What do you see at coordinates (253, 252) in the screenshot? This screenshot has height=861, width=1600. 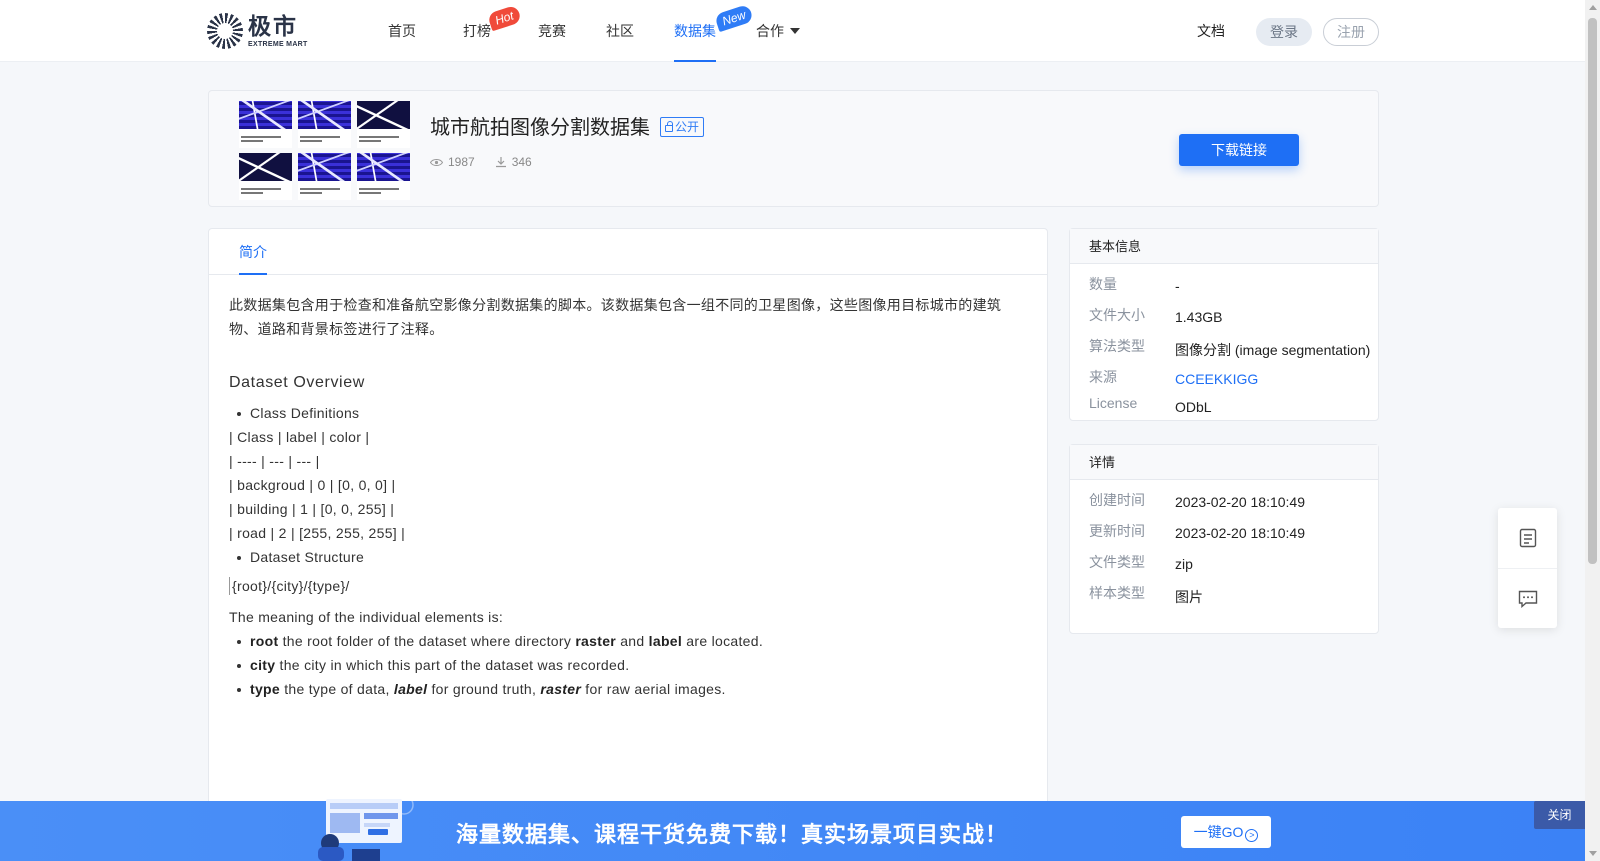 I see `tab-intro: 简介` at bounding box center [253, 252].